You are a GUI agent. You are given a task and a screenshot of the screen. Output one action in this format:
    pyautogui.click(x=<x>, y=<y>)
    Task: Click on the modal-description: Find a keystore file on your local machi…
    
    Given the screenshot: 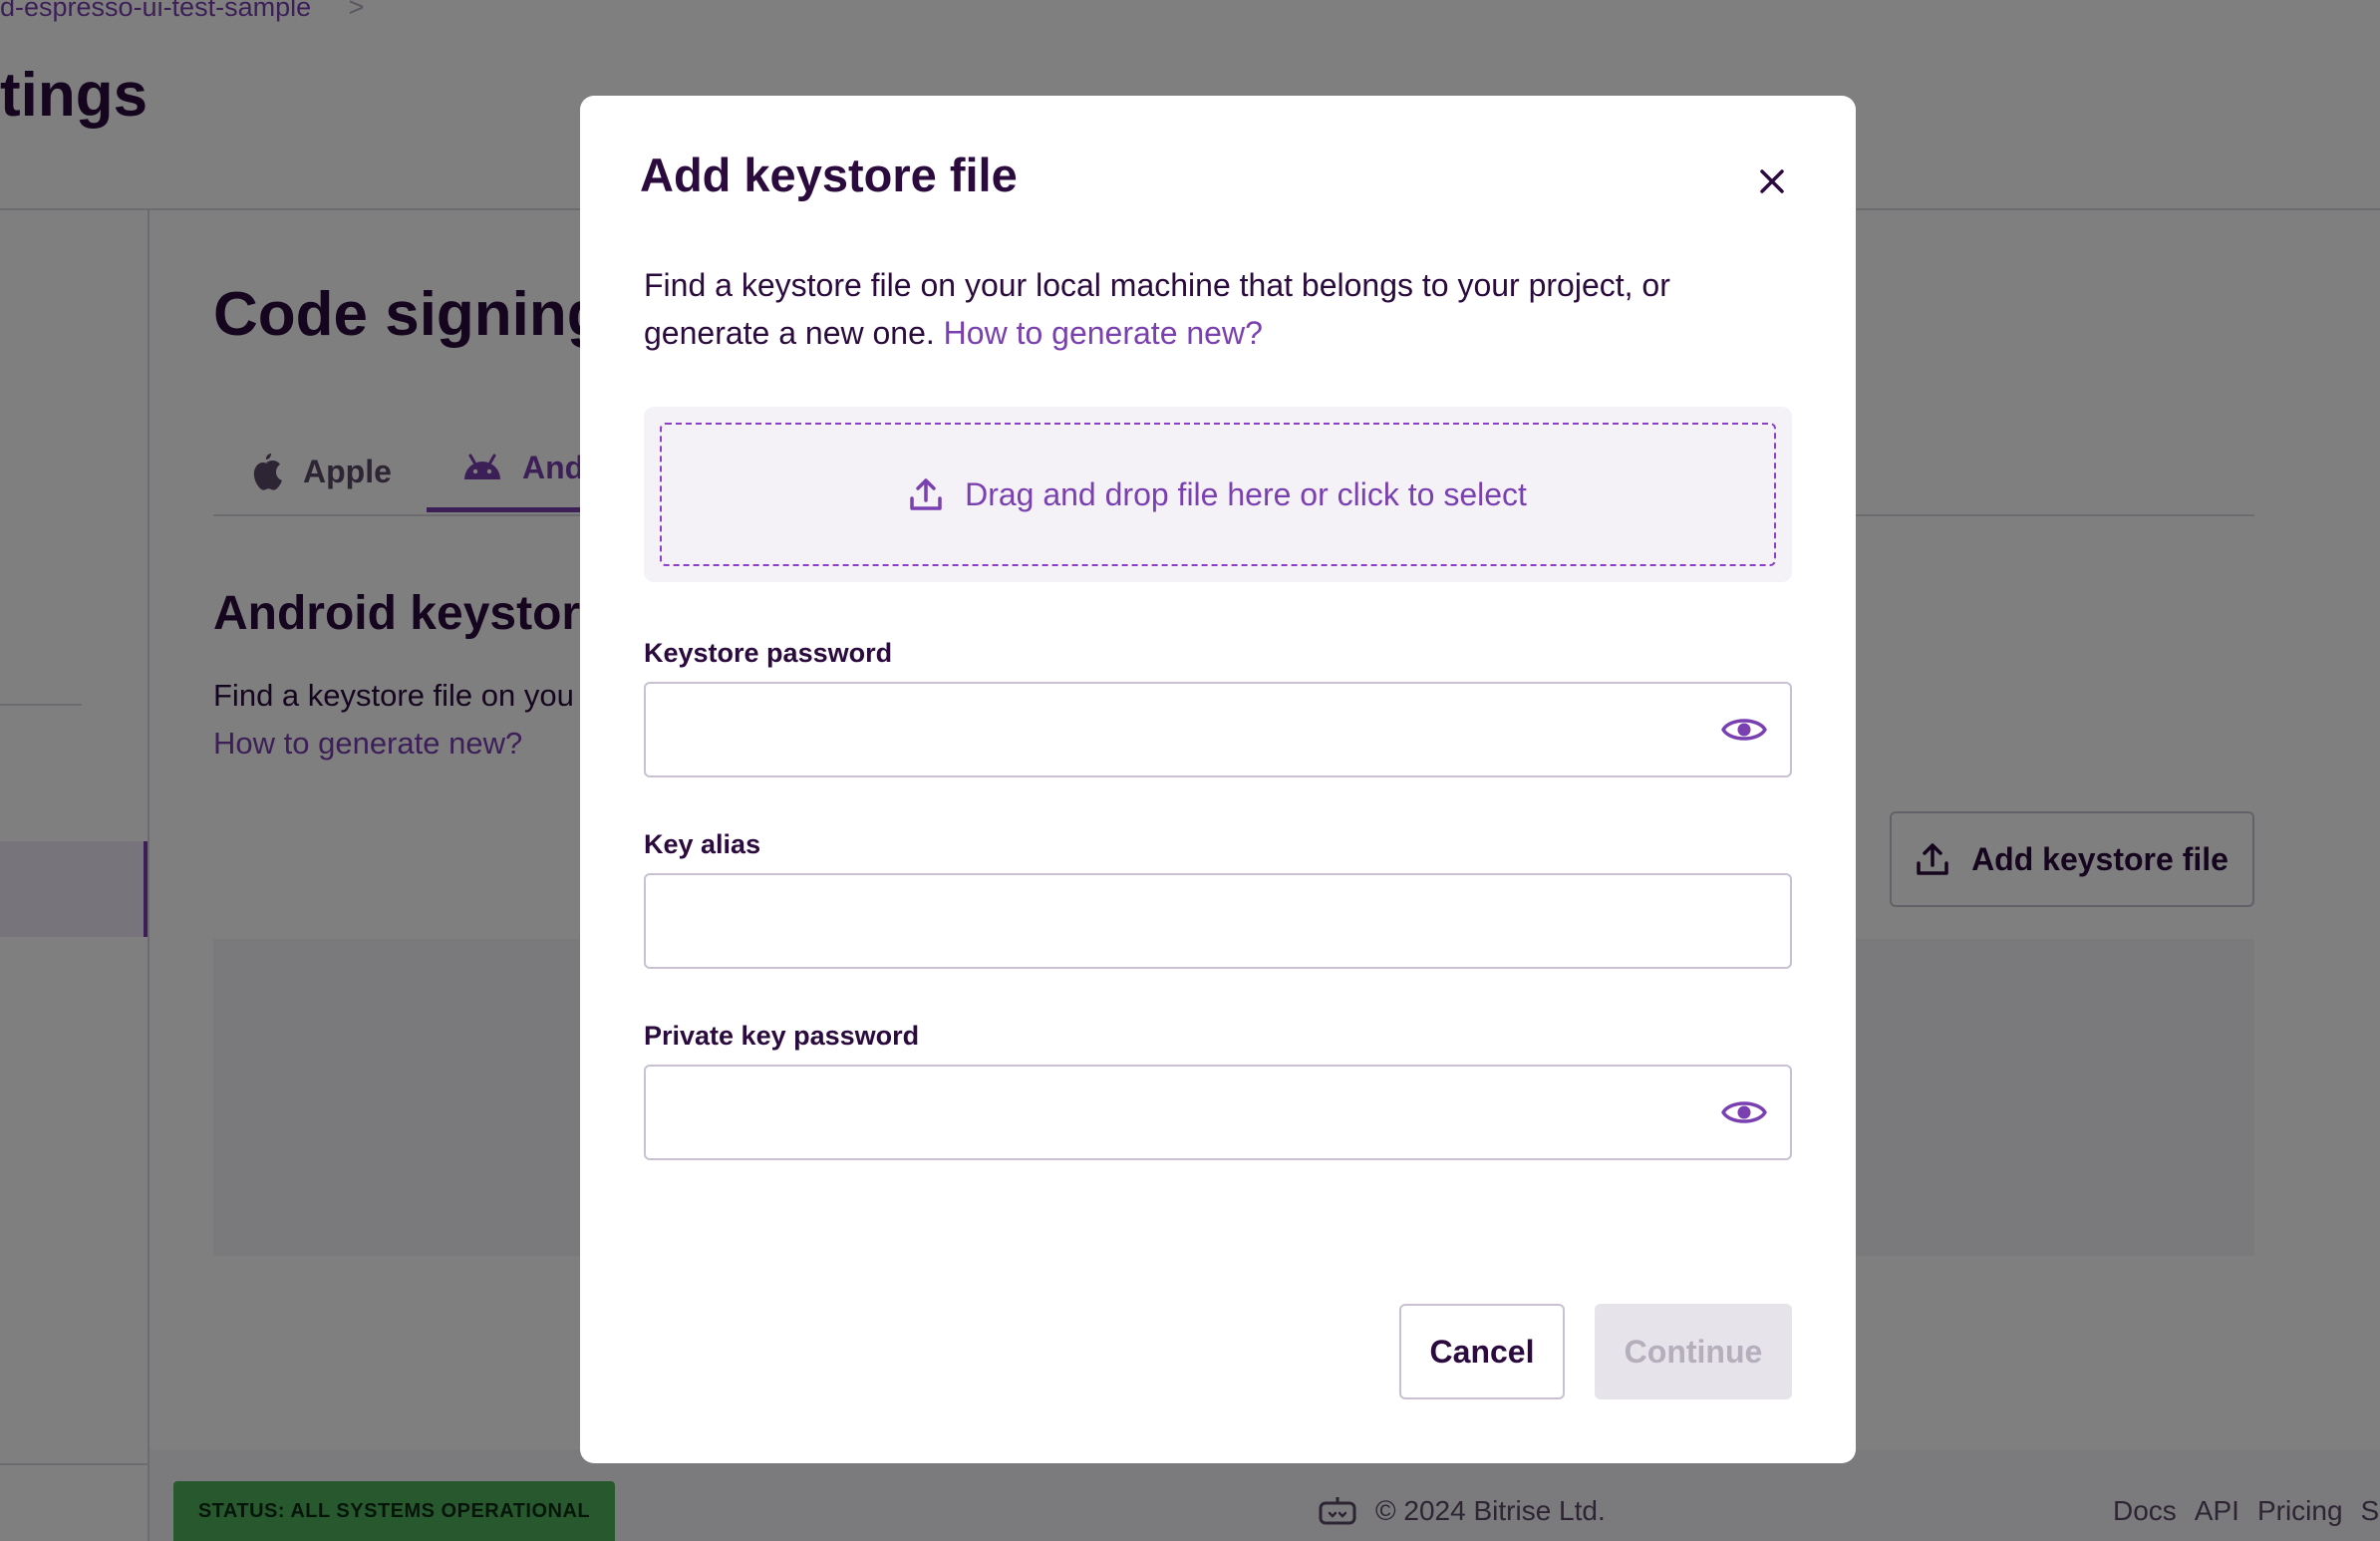 What is the action you would take?
    pyautogui.click(x=1212, y=309)
    